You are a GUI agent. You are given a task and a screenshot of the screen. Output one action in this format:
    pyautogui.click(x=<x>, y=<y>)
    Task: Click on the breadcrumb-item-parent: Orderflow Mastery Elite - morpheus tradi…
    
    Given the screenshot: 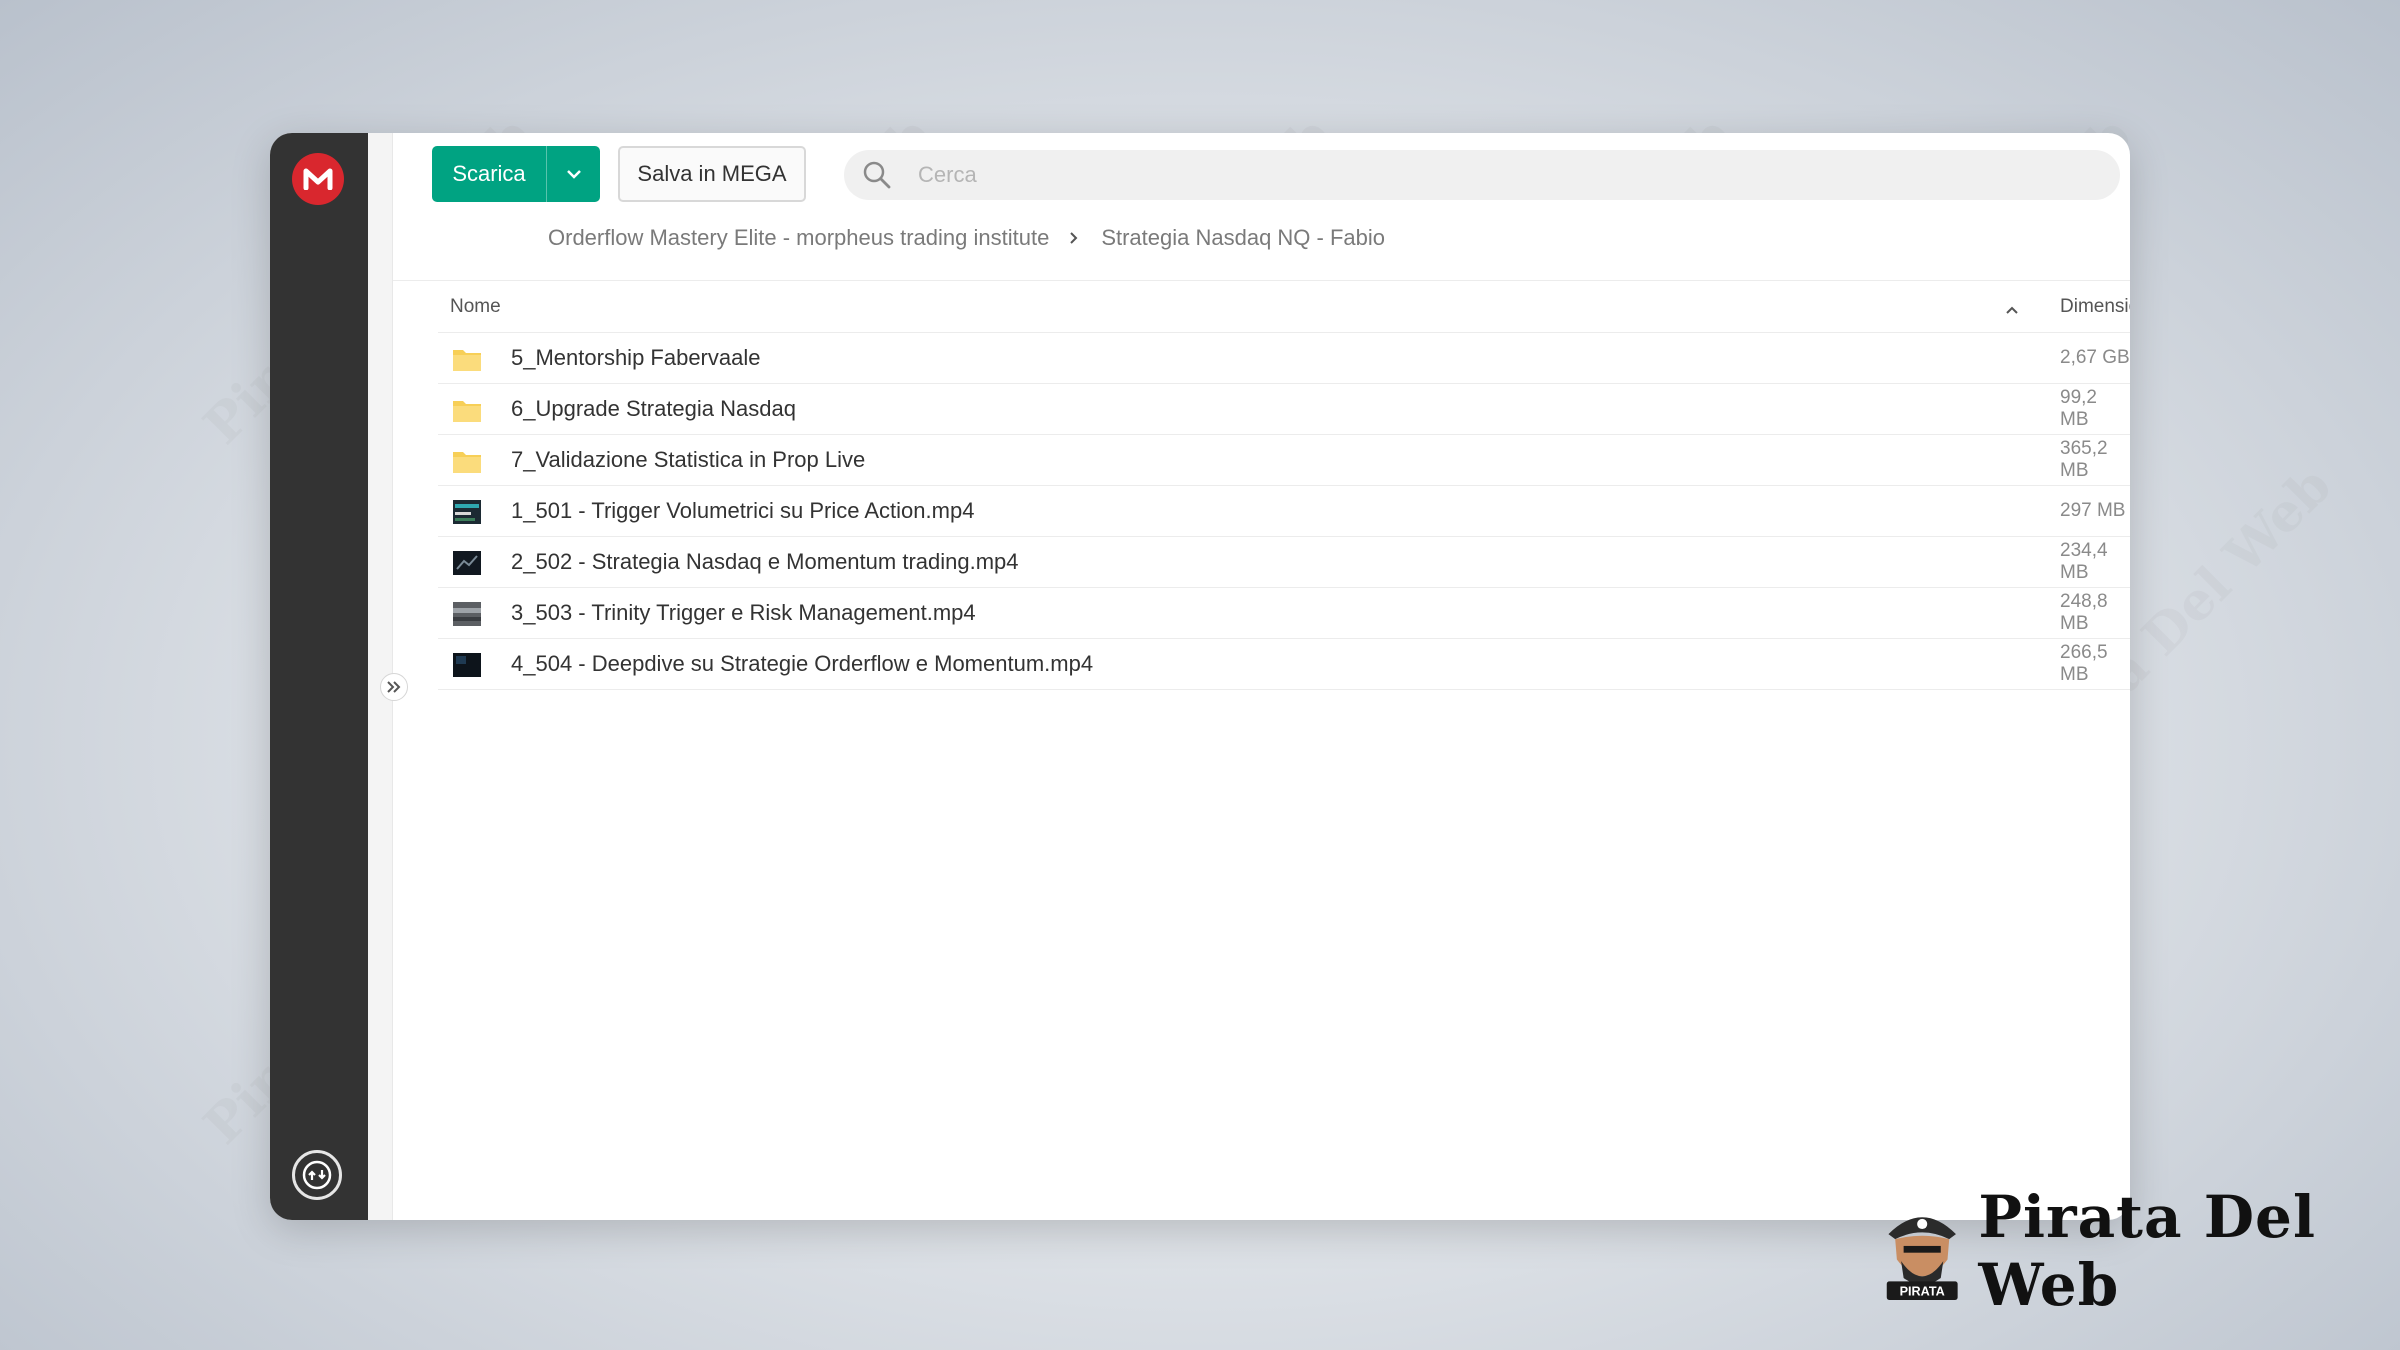 What is the action you would take?
    pyautogui.click(x=798, y=238)
    